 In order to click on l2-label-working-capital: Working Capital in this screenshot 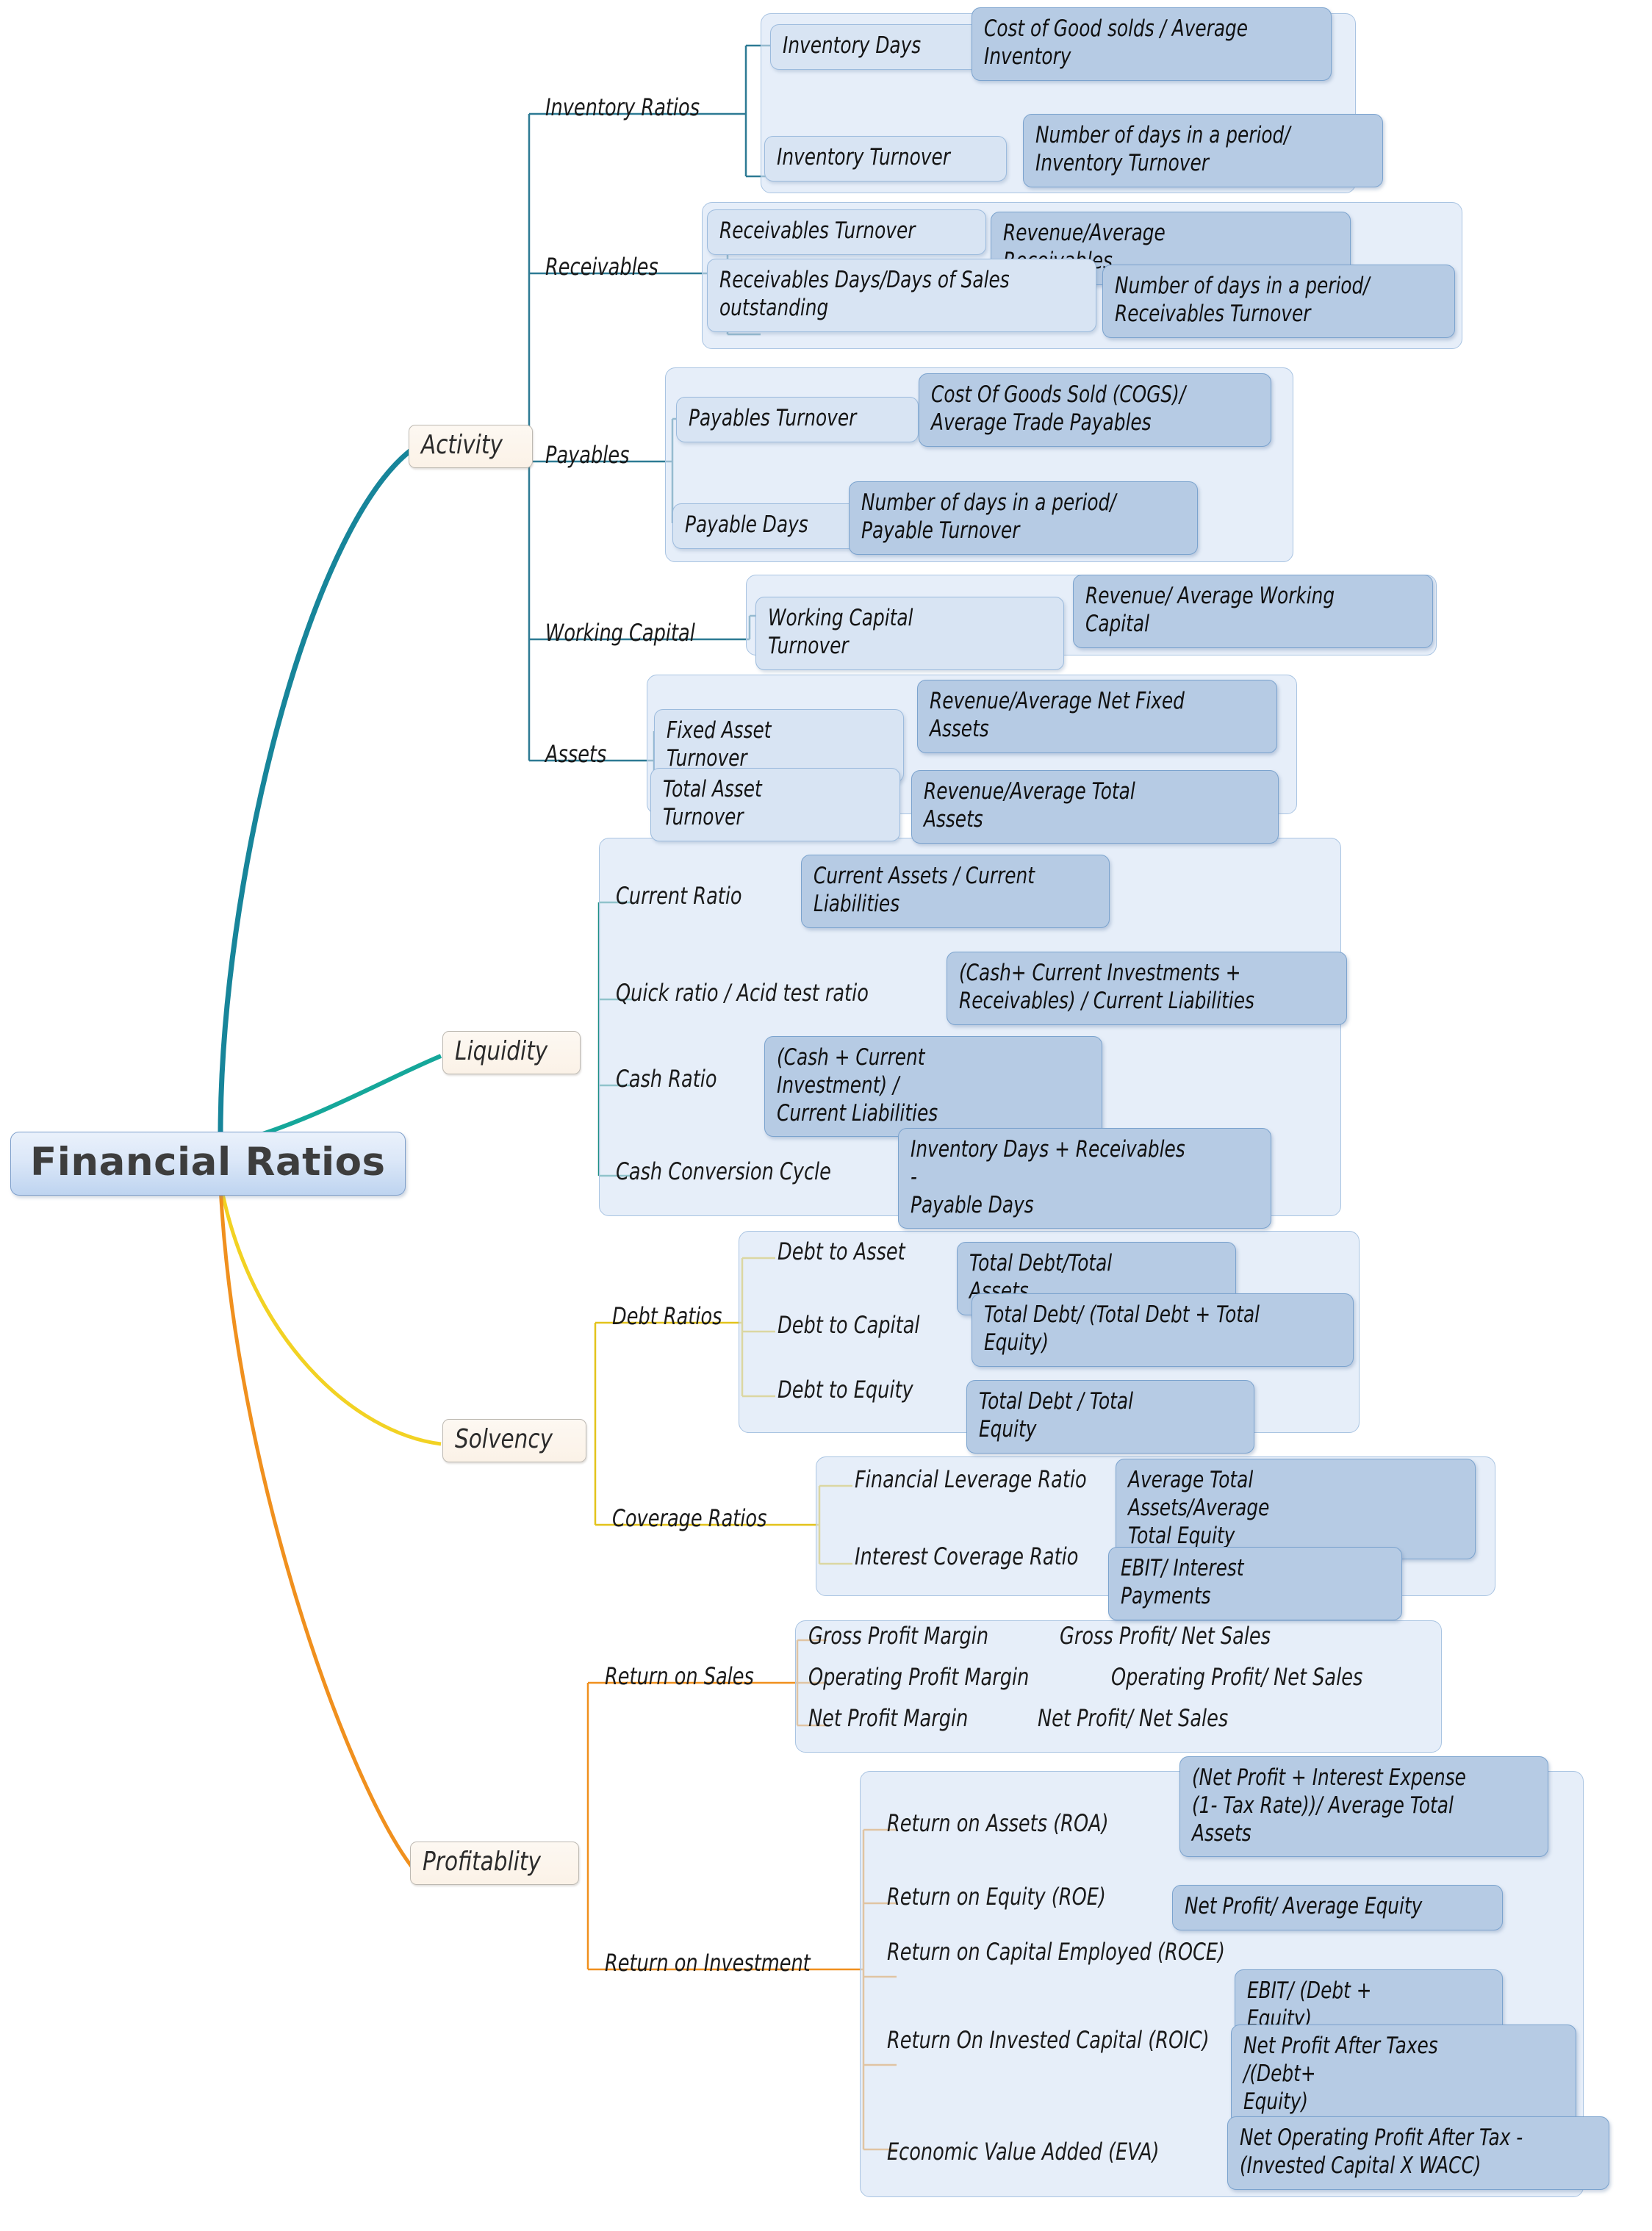, I will do `click(639, 633)`.